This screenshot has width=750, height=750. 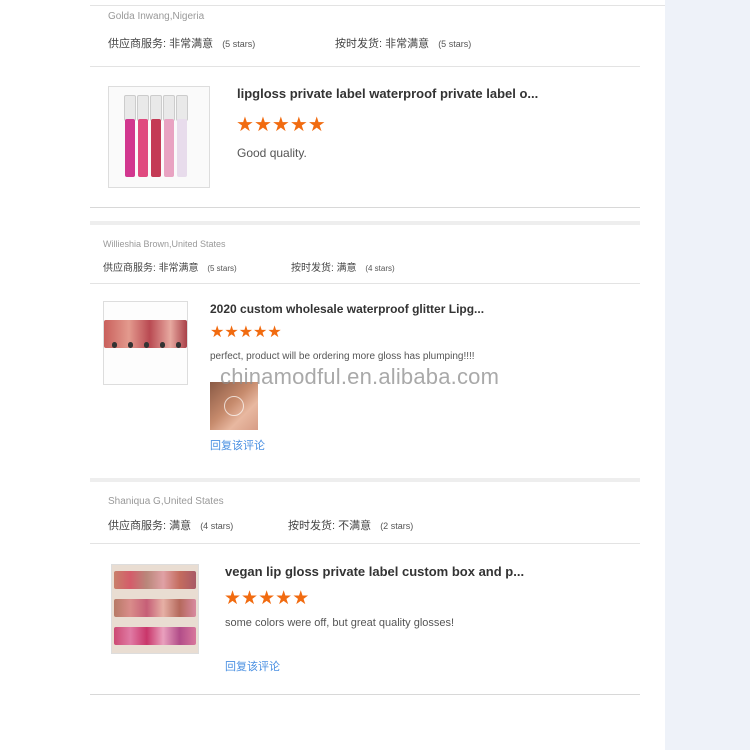 I want to click on supplier-stars-text: (4 stars), so click(x=217, y=526).